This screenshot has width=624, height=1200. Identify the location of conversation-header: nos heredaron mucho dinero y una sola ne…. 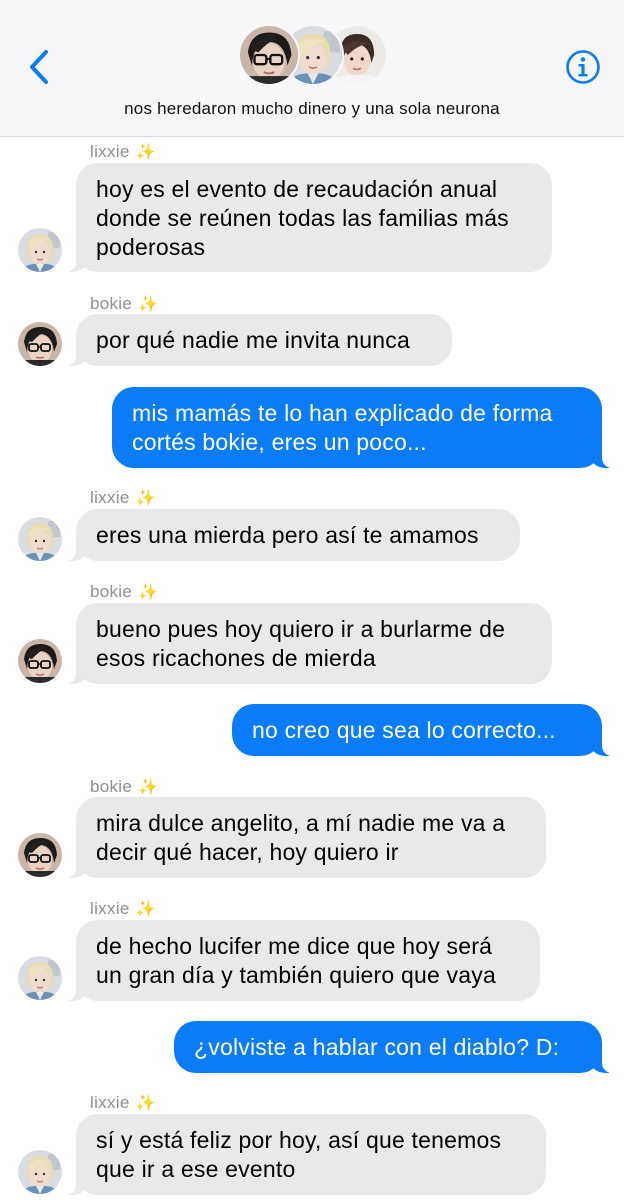
(312, 68).